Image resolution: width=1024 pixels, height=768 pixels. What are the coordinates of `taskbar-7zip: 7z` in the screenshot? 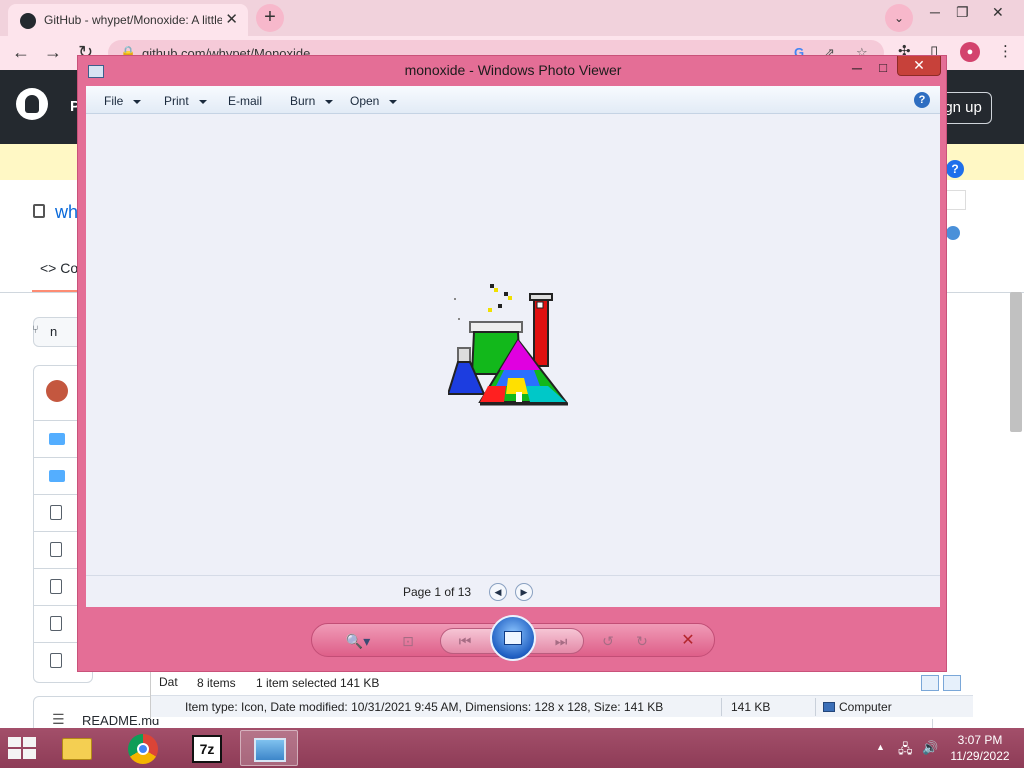 It's located at (207, 748).